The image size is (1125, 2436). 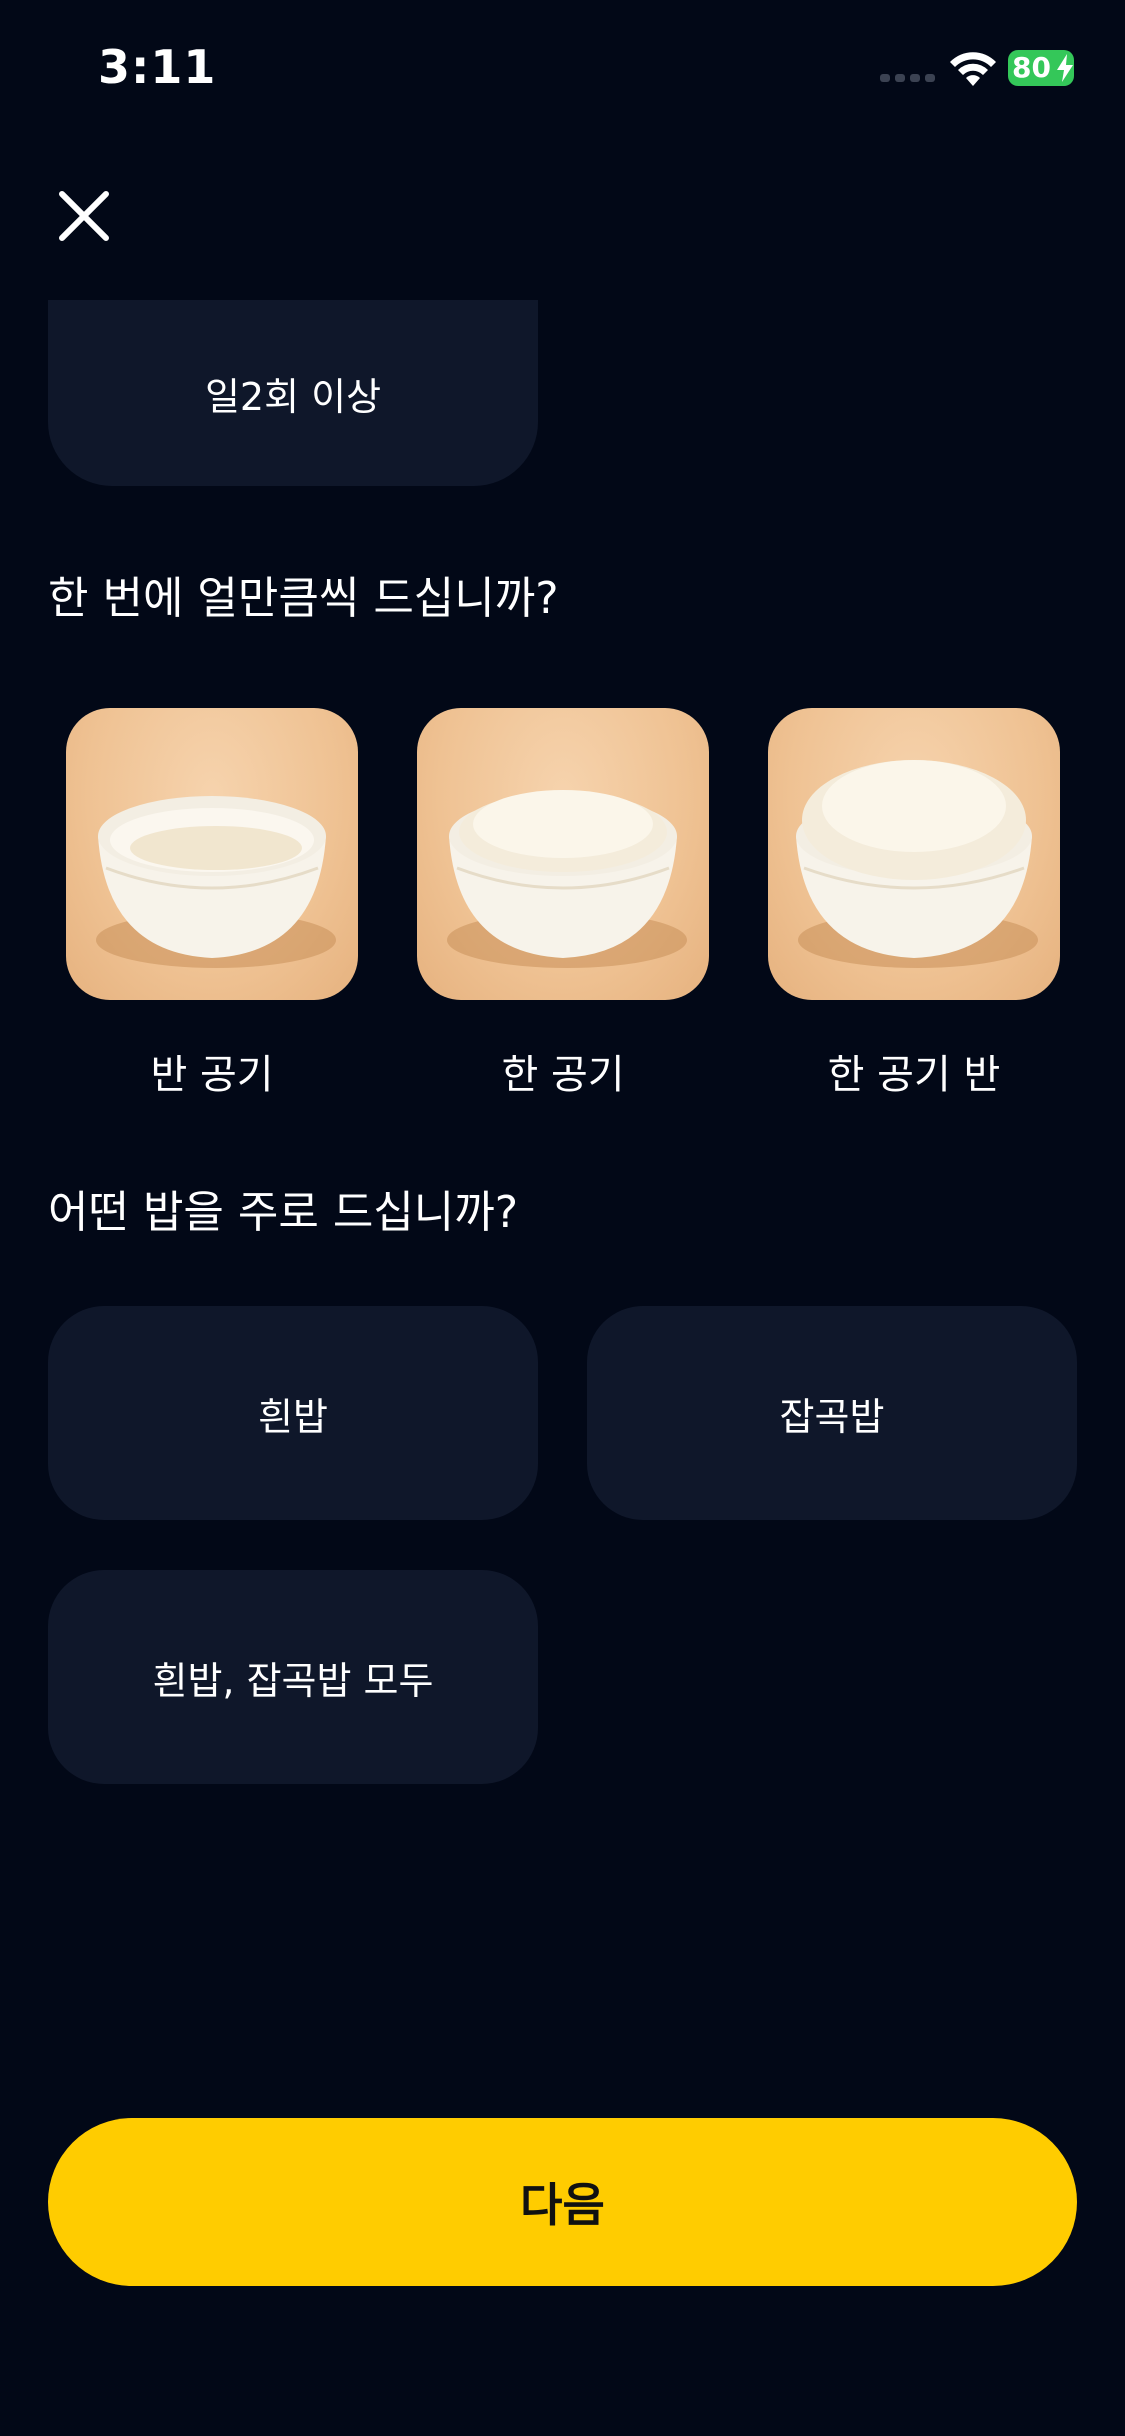 What do you see at coordinates (562, 2202) in the screenshot?
I see `next-button: 다음` at bounding box center [562, 2202].